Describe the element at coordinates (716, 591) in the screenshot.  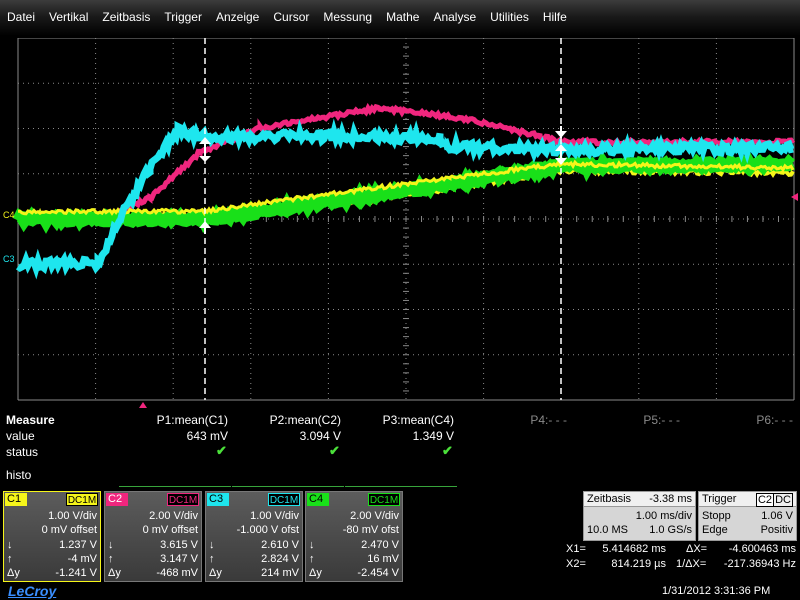
I see `date-time: 1/31/2012 3:31:36 PM` at that location.